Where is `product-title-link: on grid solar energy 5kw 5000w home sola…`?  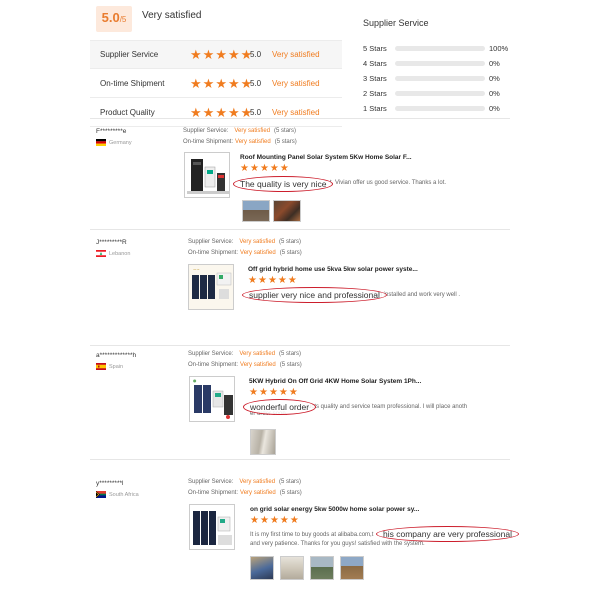 product-title-link: on grid solar energy 5kw 5000w home sola… is located at coordinates (334, 509).